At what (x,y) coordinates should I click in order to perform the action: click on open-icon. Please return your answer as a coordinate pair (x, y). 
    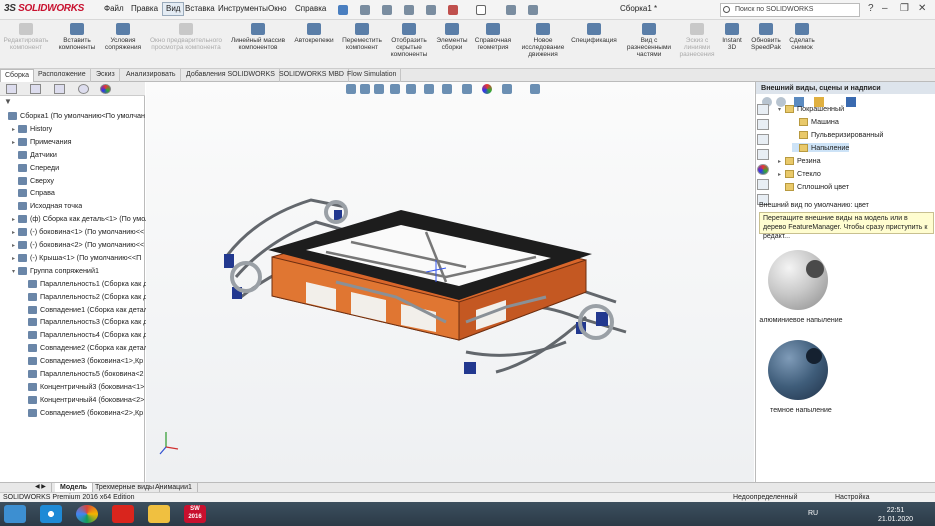
    Looking at the image, I should click on (387, 10).